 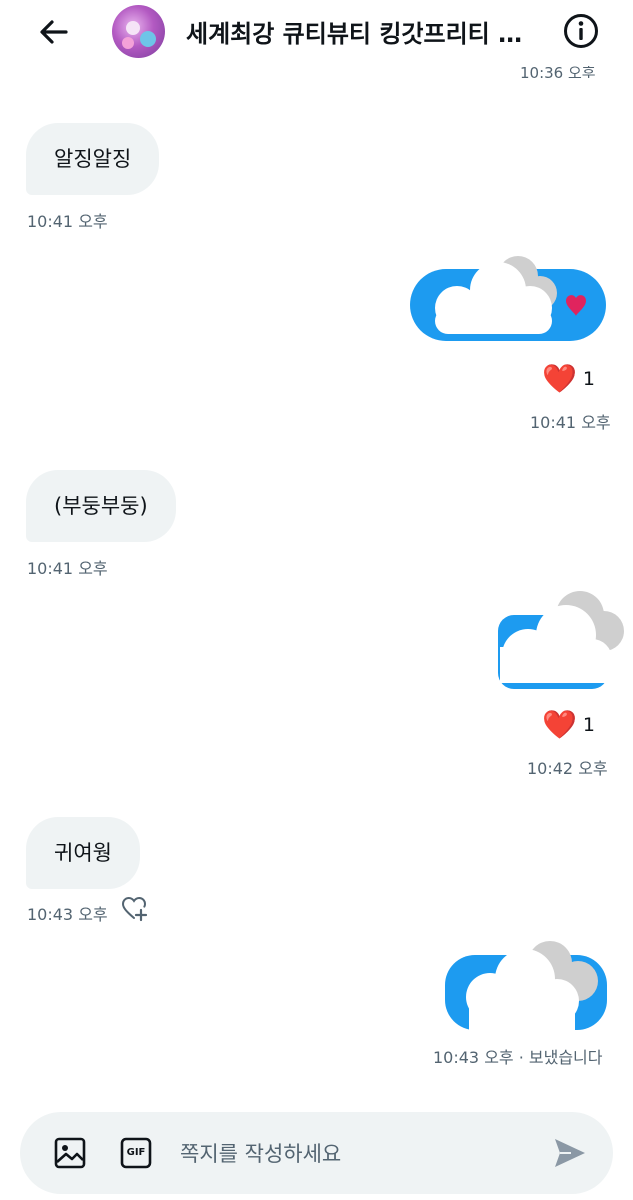 I want to click on message-input, so click(x=360, y=1154).